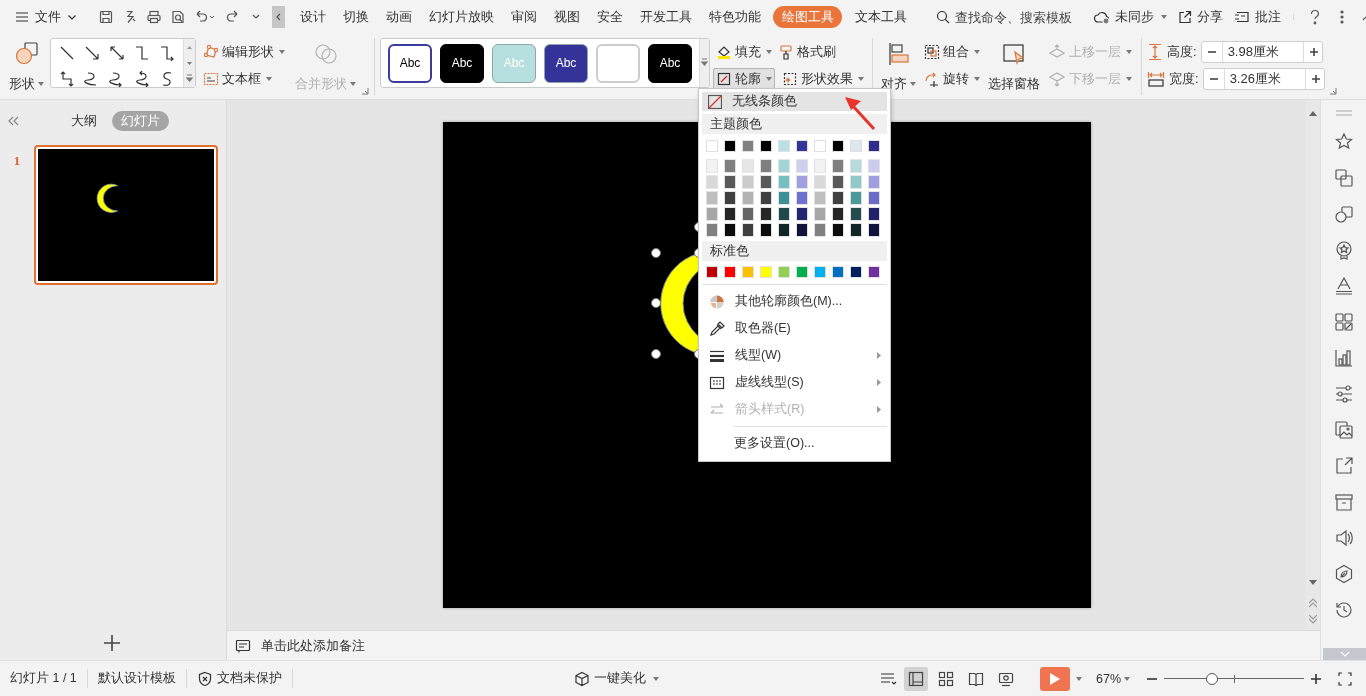 The image size is (1366, 696). Describe the element at coordinates (1343, 250) in the screenshot. I see `award-icon` at that location.